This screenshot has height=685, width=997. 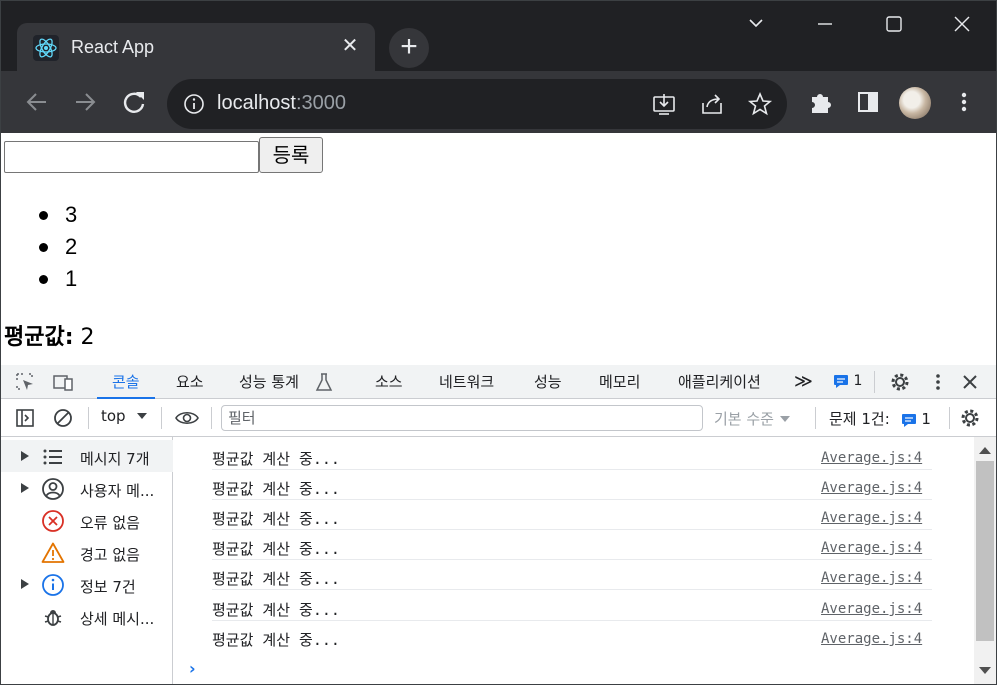 I want to click on number-list: 3 2 1, so click(x=58, y=247).